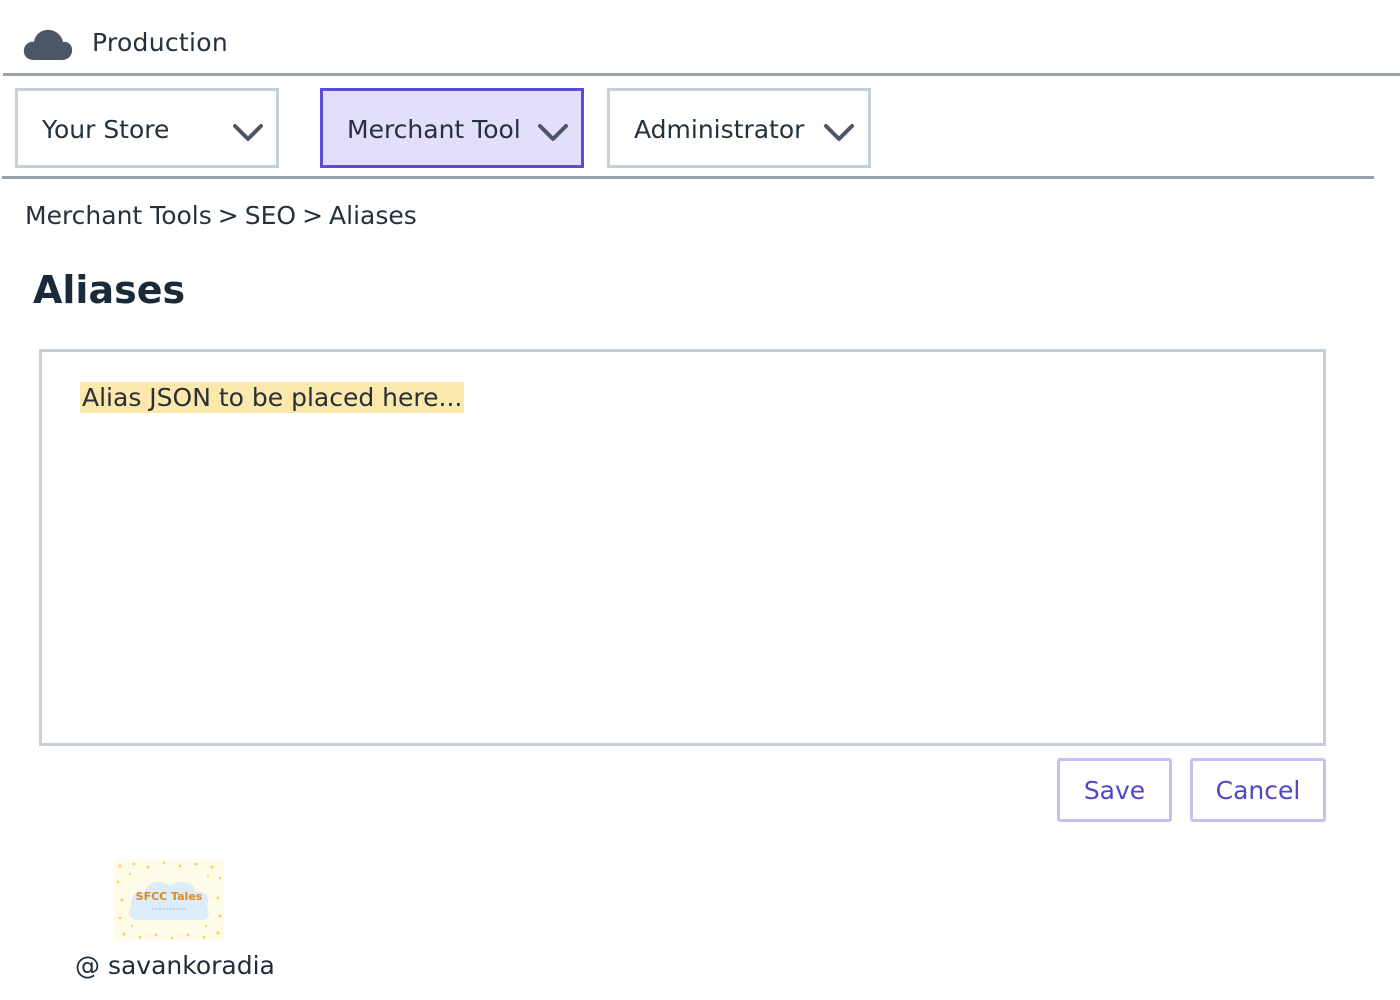 The image size is (1400, 1000). I want to click on breadcrumb-item-seo: SEO, so click(270, 215).